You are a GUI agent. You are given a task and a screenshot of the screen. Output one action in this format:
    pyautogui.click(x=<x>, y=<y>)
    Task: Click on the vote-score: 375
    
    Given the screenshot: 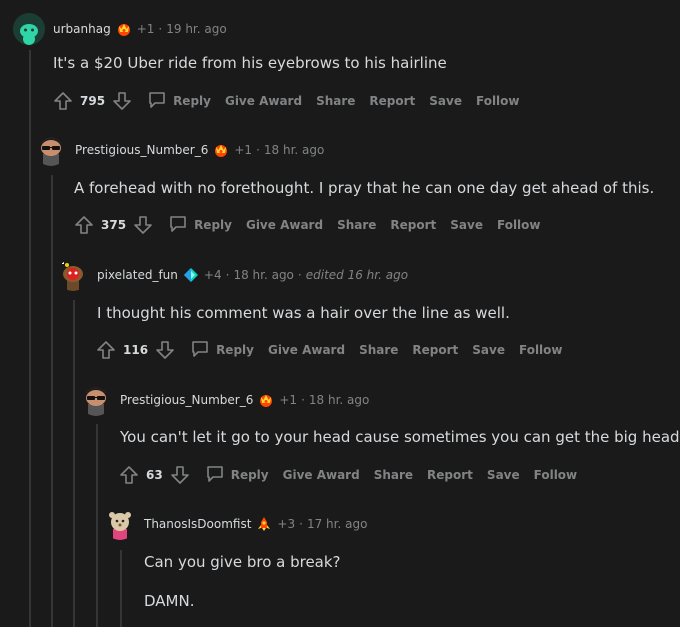 What is the action you would take?
    pyautogui.click(x=114, y=224)
    